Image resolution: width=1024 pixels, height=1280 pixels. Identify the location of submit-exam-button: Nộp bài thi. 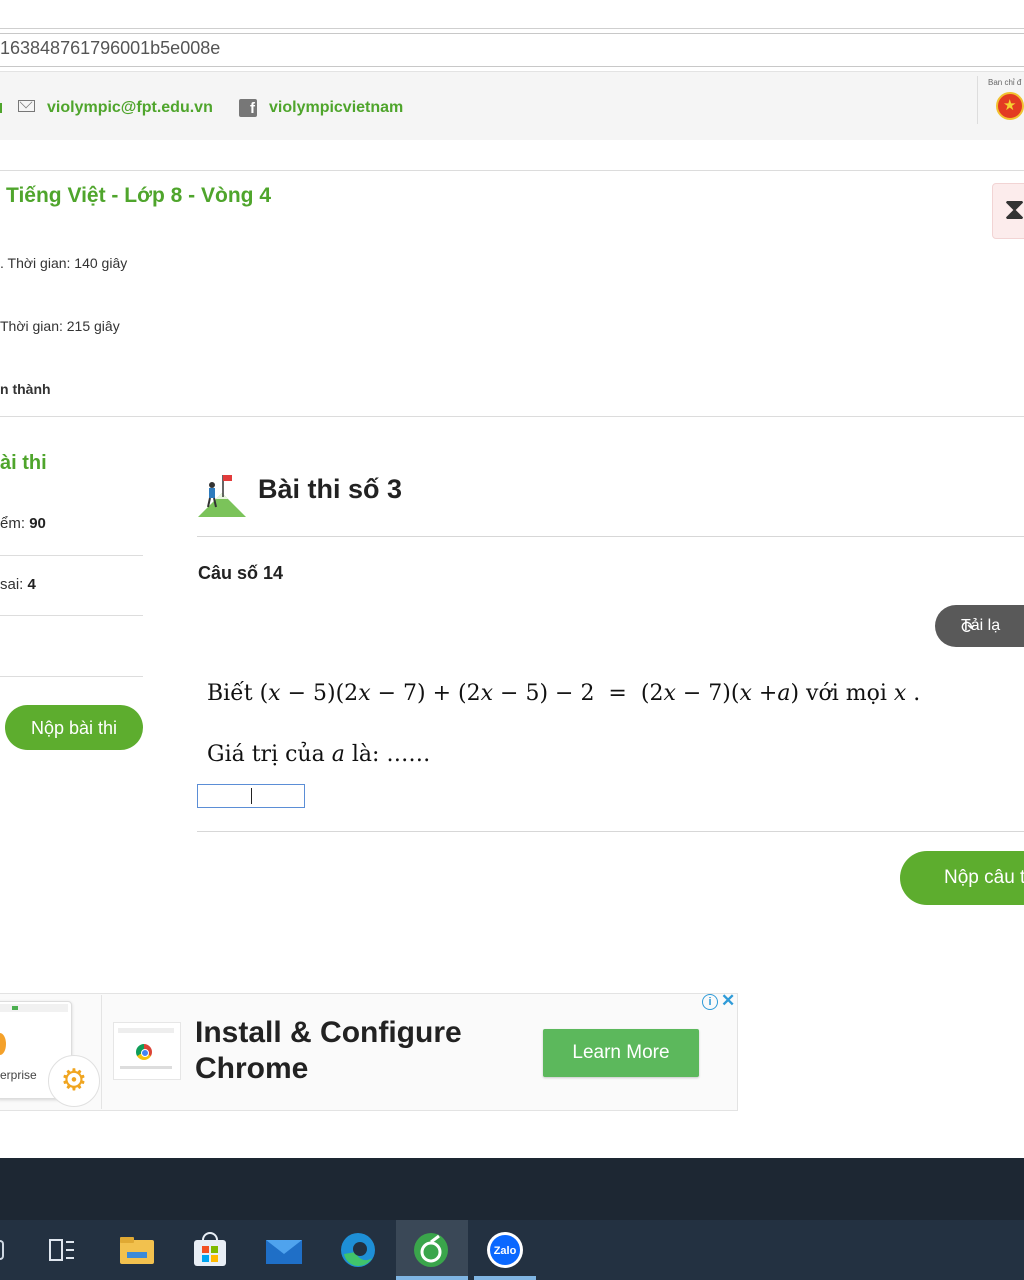
(74, 727).